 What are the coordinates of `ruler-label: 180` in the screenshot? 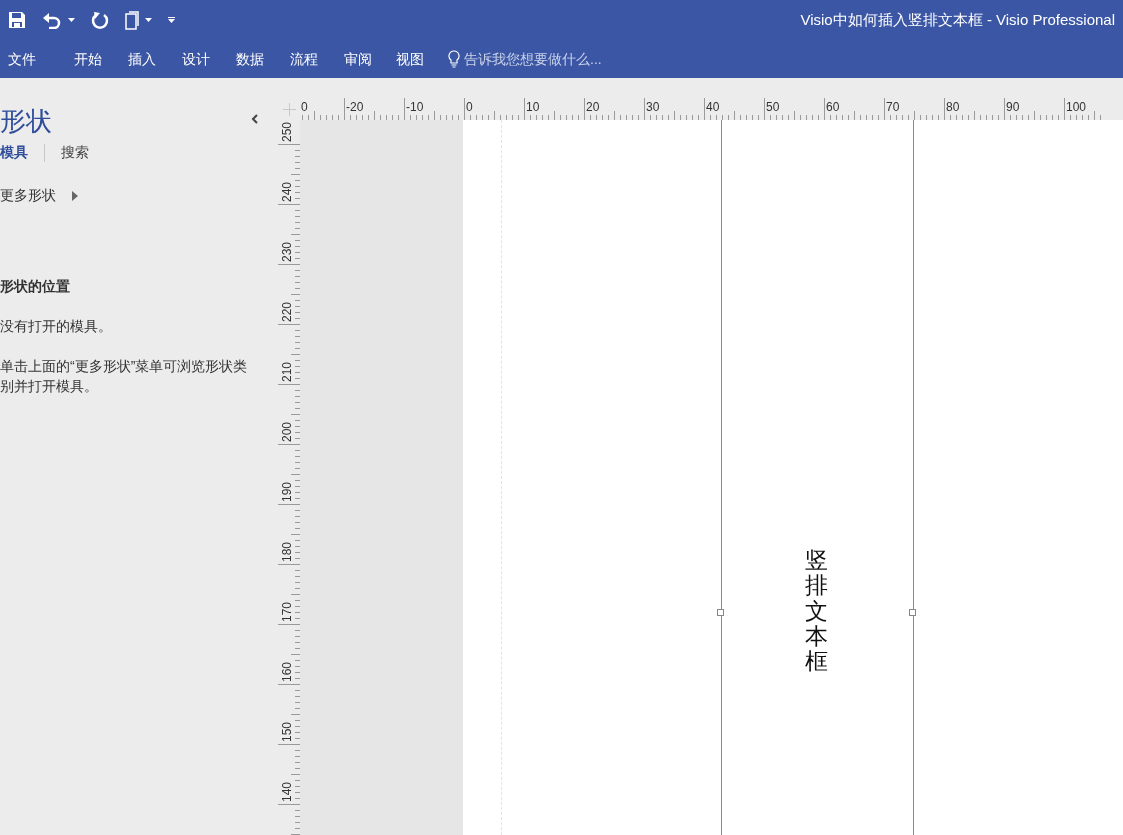 It's located at (287, 551).